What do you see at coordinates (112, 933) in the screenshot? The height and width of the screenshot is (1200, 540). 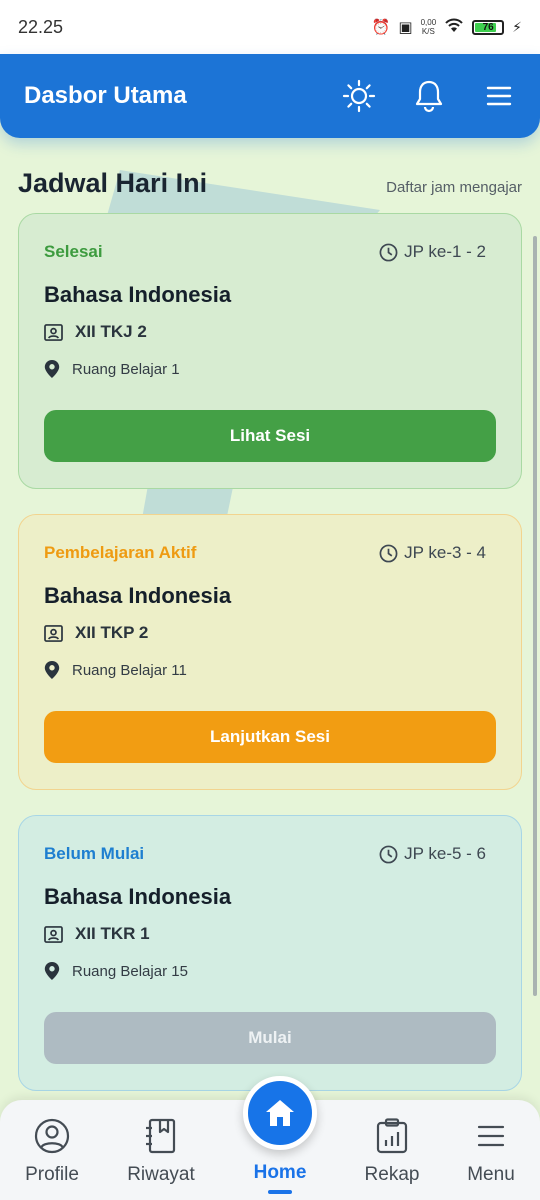 I see `class-name: XII TKR 1` at bounding box center [112, 933].